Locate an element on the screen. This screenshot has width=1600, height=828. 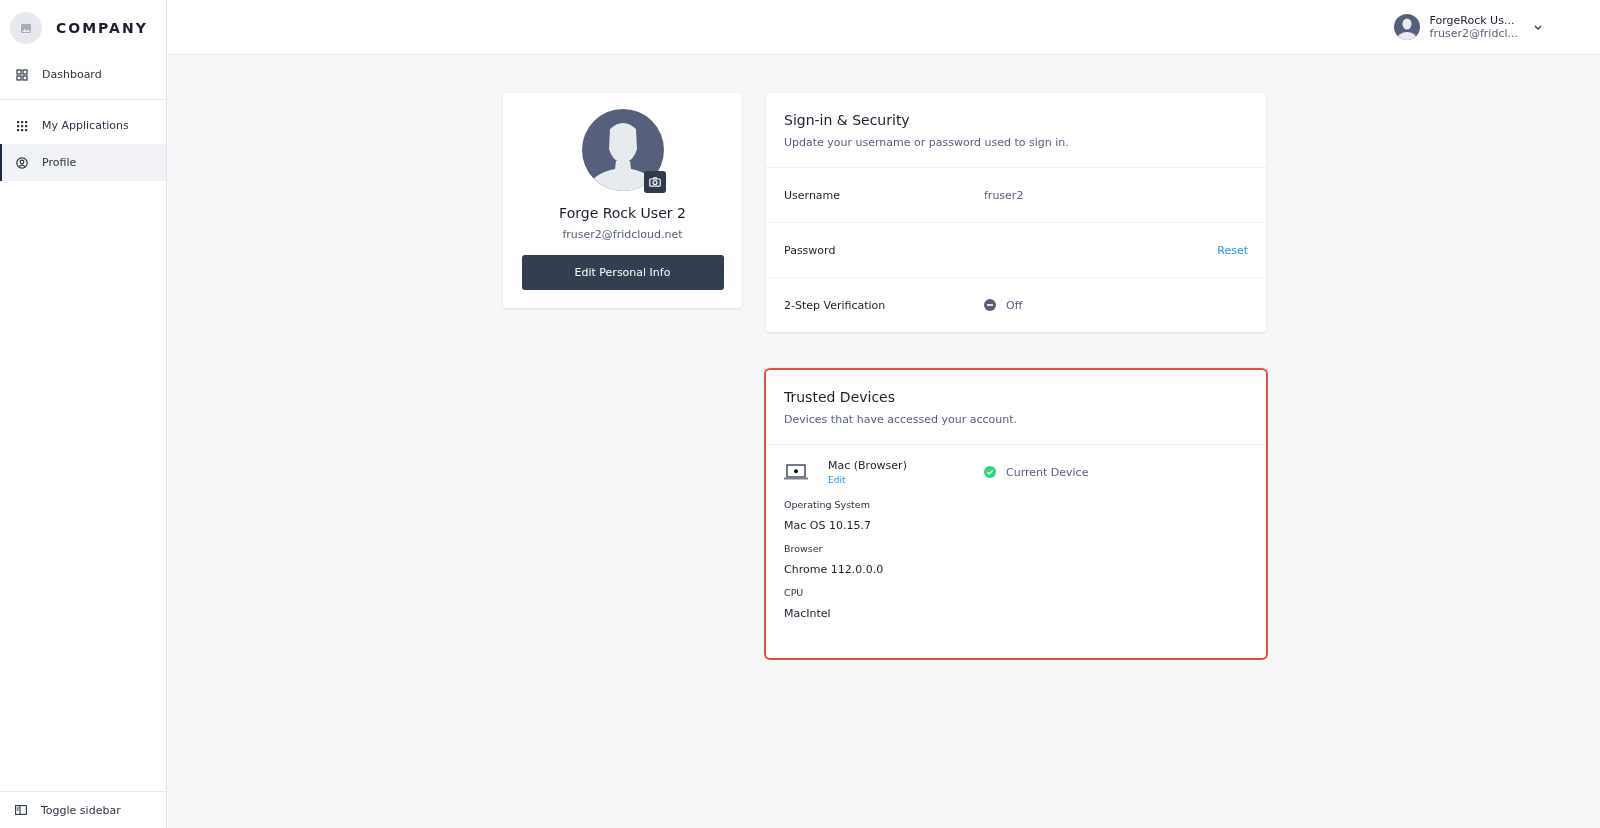
sidebar-item: My Applications is located at coordinates (83, 125).